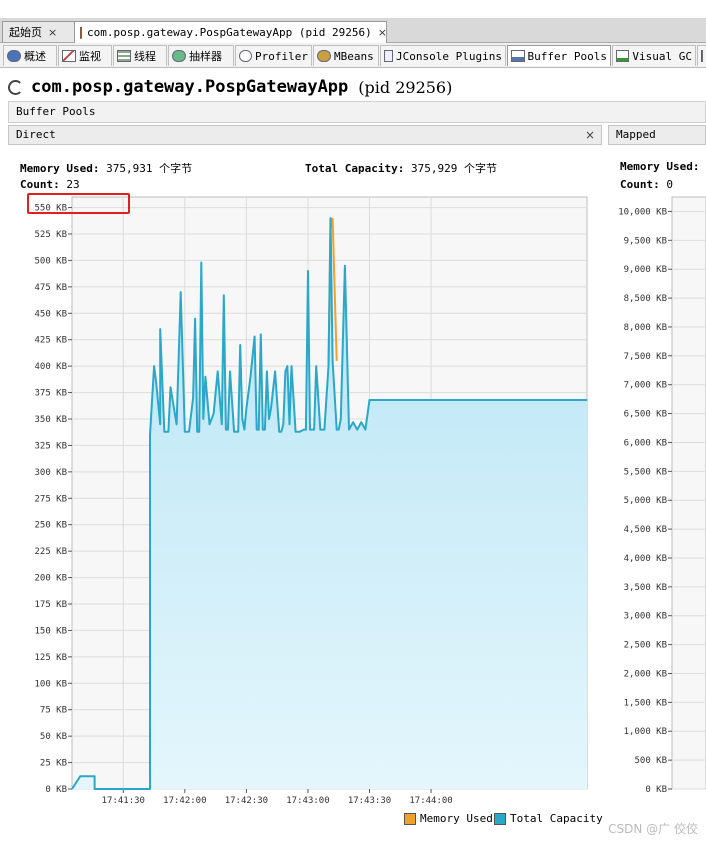  Describe the element at coordinates (53, 764) in the screenshot. I see `direct-y-tick-label: 25 KB` at that location.